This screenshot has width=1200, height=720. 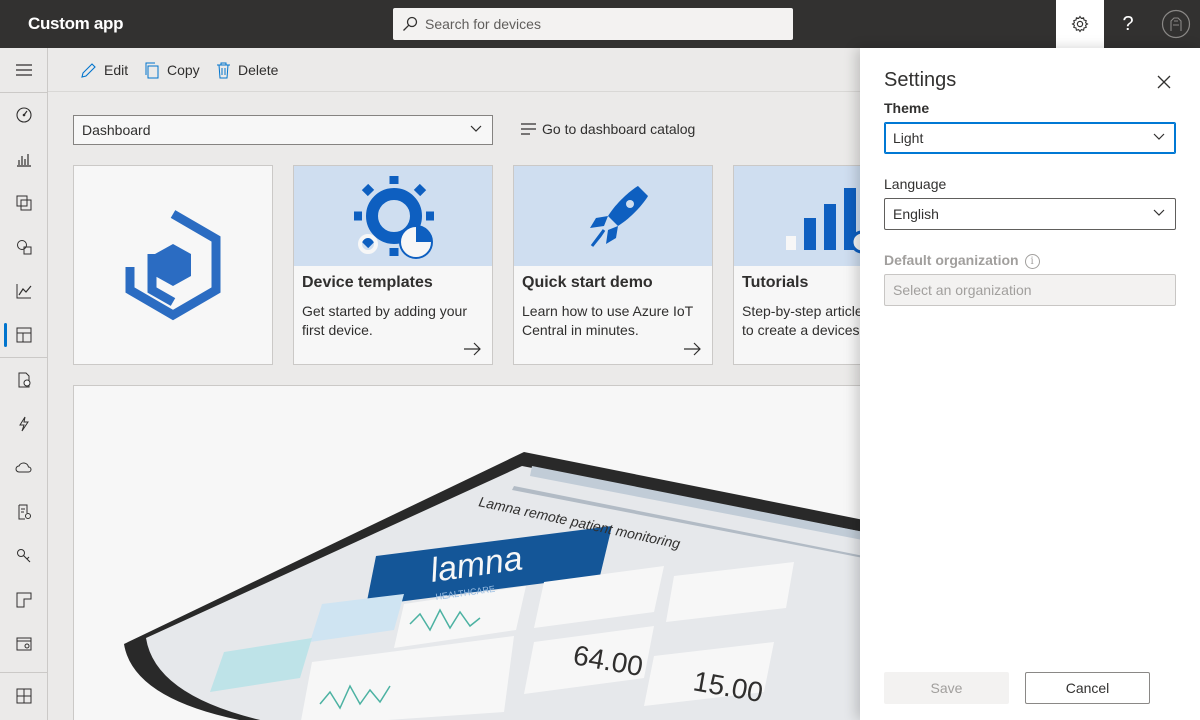 I want to click on organization-placeholder: Select an organization, so click(x=962, y=290).